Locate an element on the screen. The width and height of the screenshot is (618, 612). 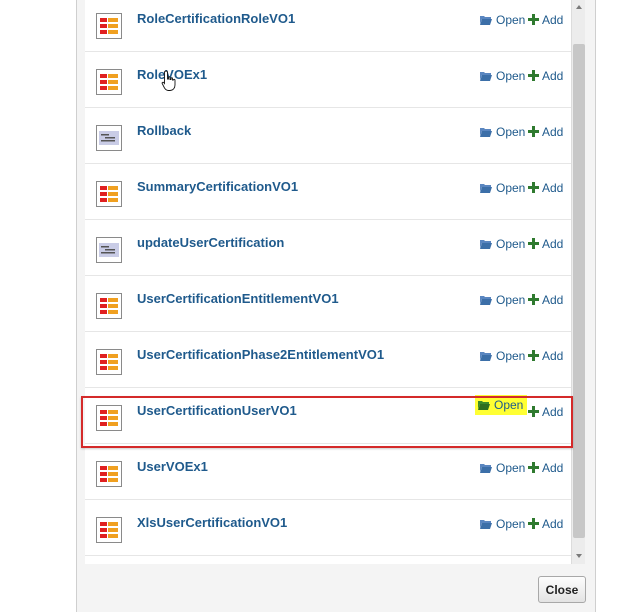
item-name-link: UserCertificationEntitlementVO1 is located at coordinates (238, 298).